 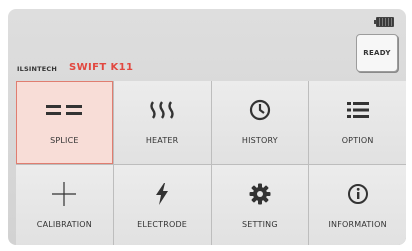 I want to click on crosshair-icon, so click(x=64, y=194).